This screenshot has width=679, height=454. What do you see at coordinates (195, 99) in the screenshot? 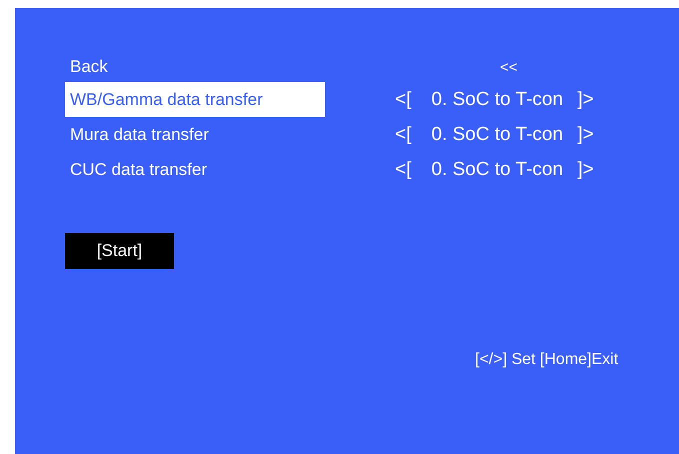
I see `menu-item: WB/Gamma data transfer` at bounding box center [195, 99].